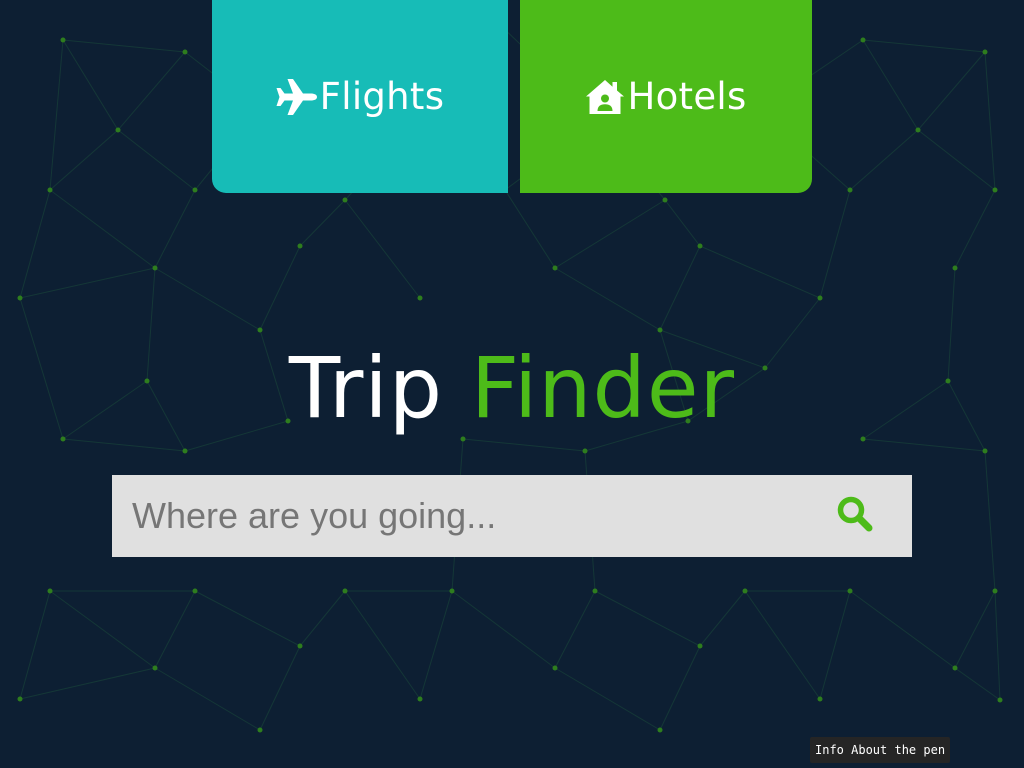  I want to click on hotels-tile-button: Hotels, so click(666, 96).